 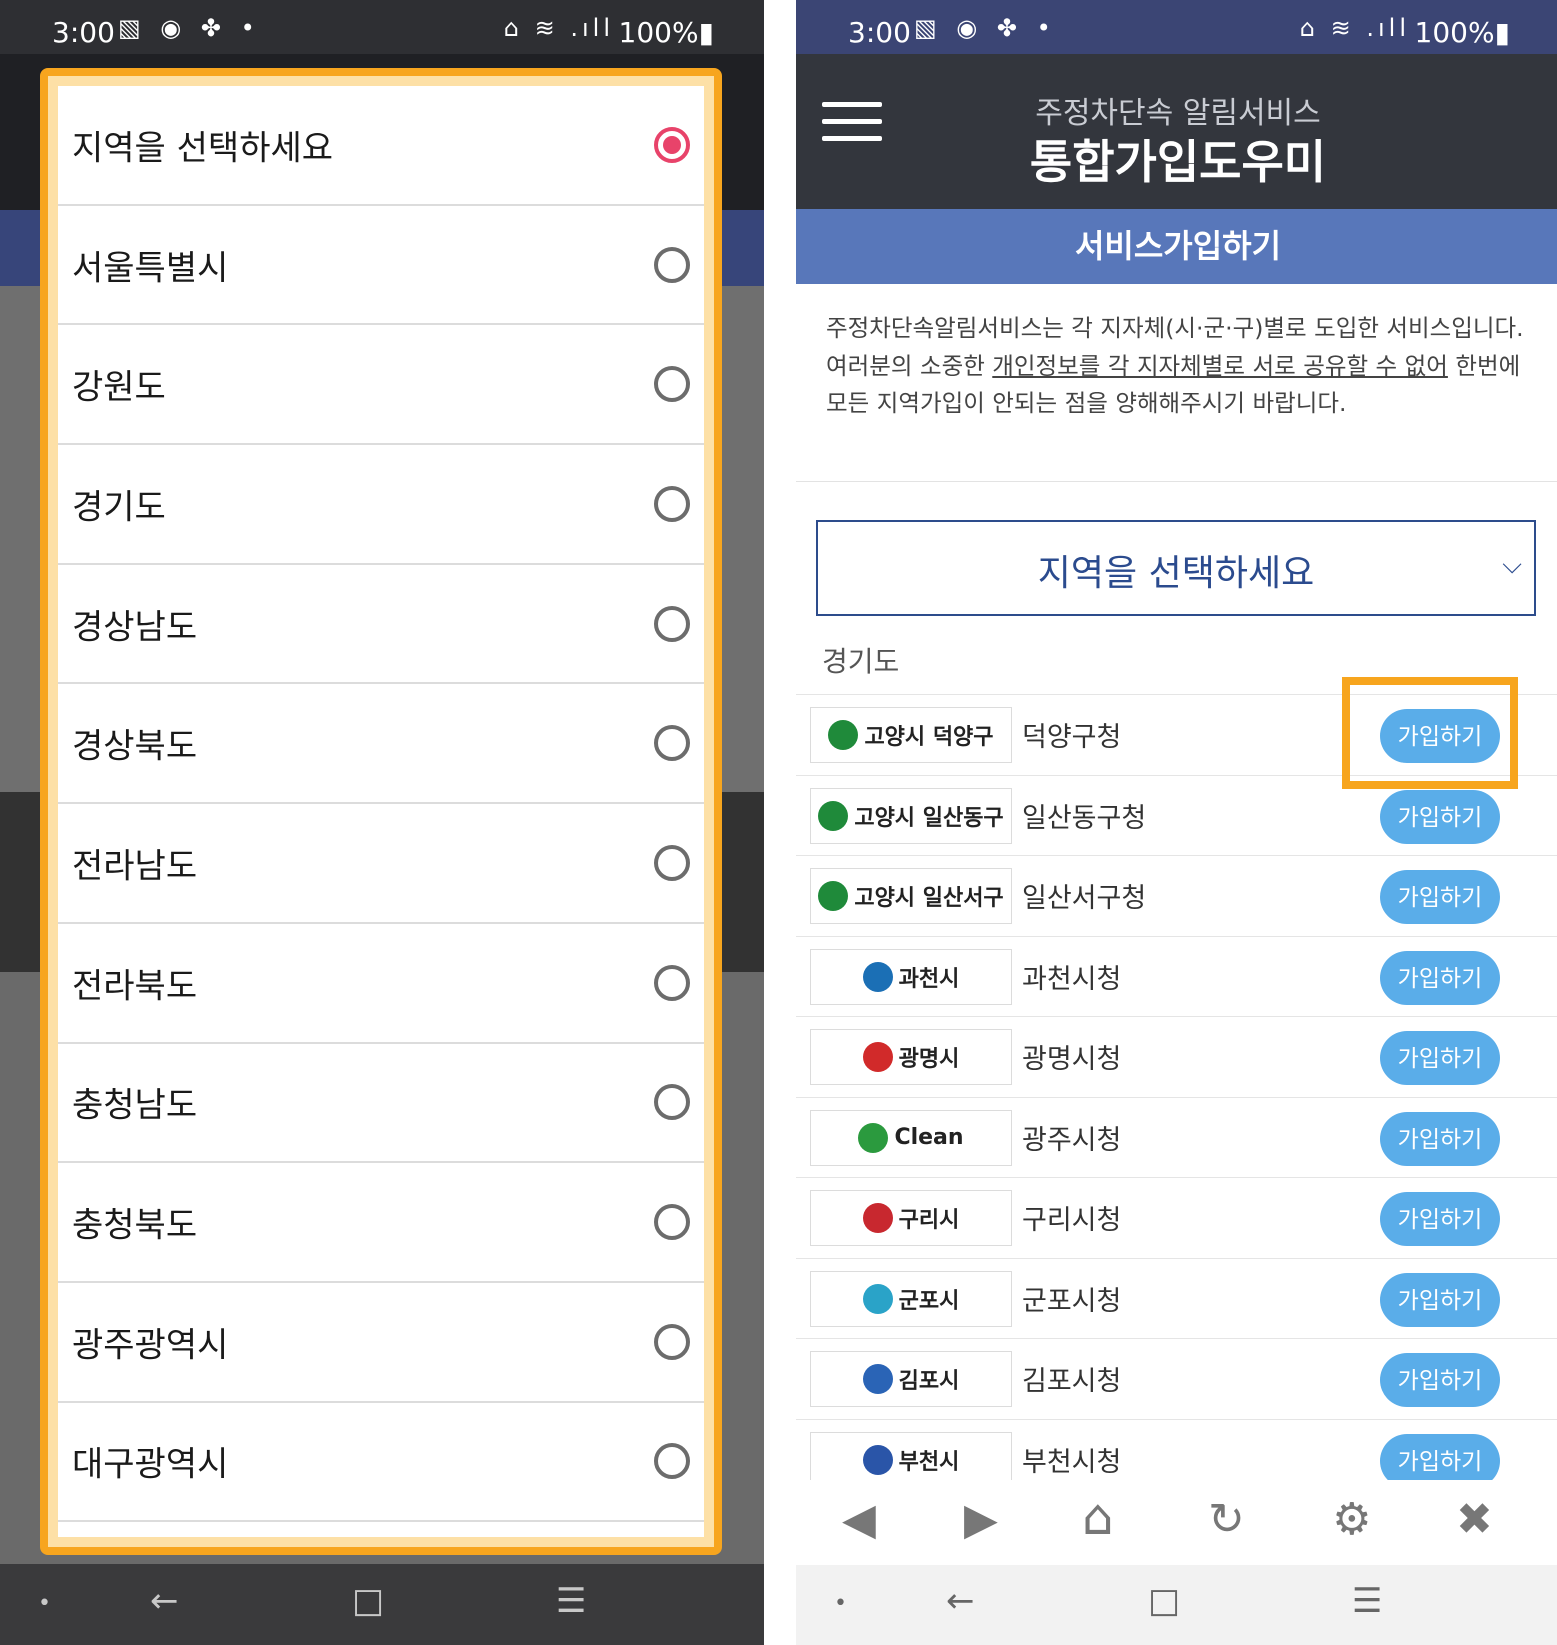 I want to click on agency-logo: 고양시 일산서구, so click(x=911, y=896).